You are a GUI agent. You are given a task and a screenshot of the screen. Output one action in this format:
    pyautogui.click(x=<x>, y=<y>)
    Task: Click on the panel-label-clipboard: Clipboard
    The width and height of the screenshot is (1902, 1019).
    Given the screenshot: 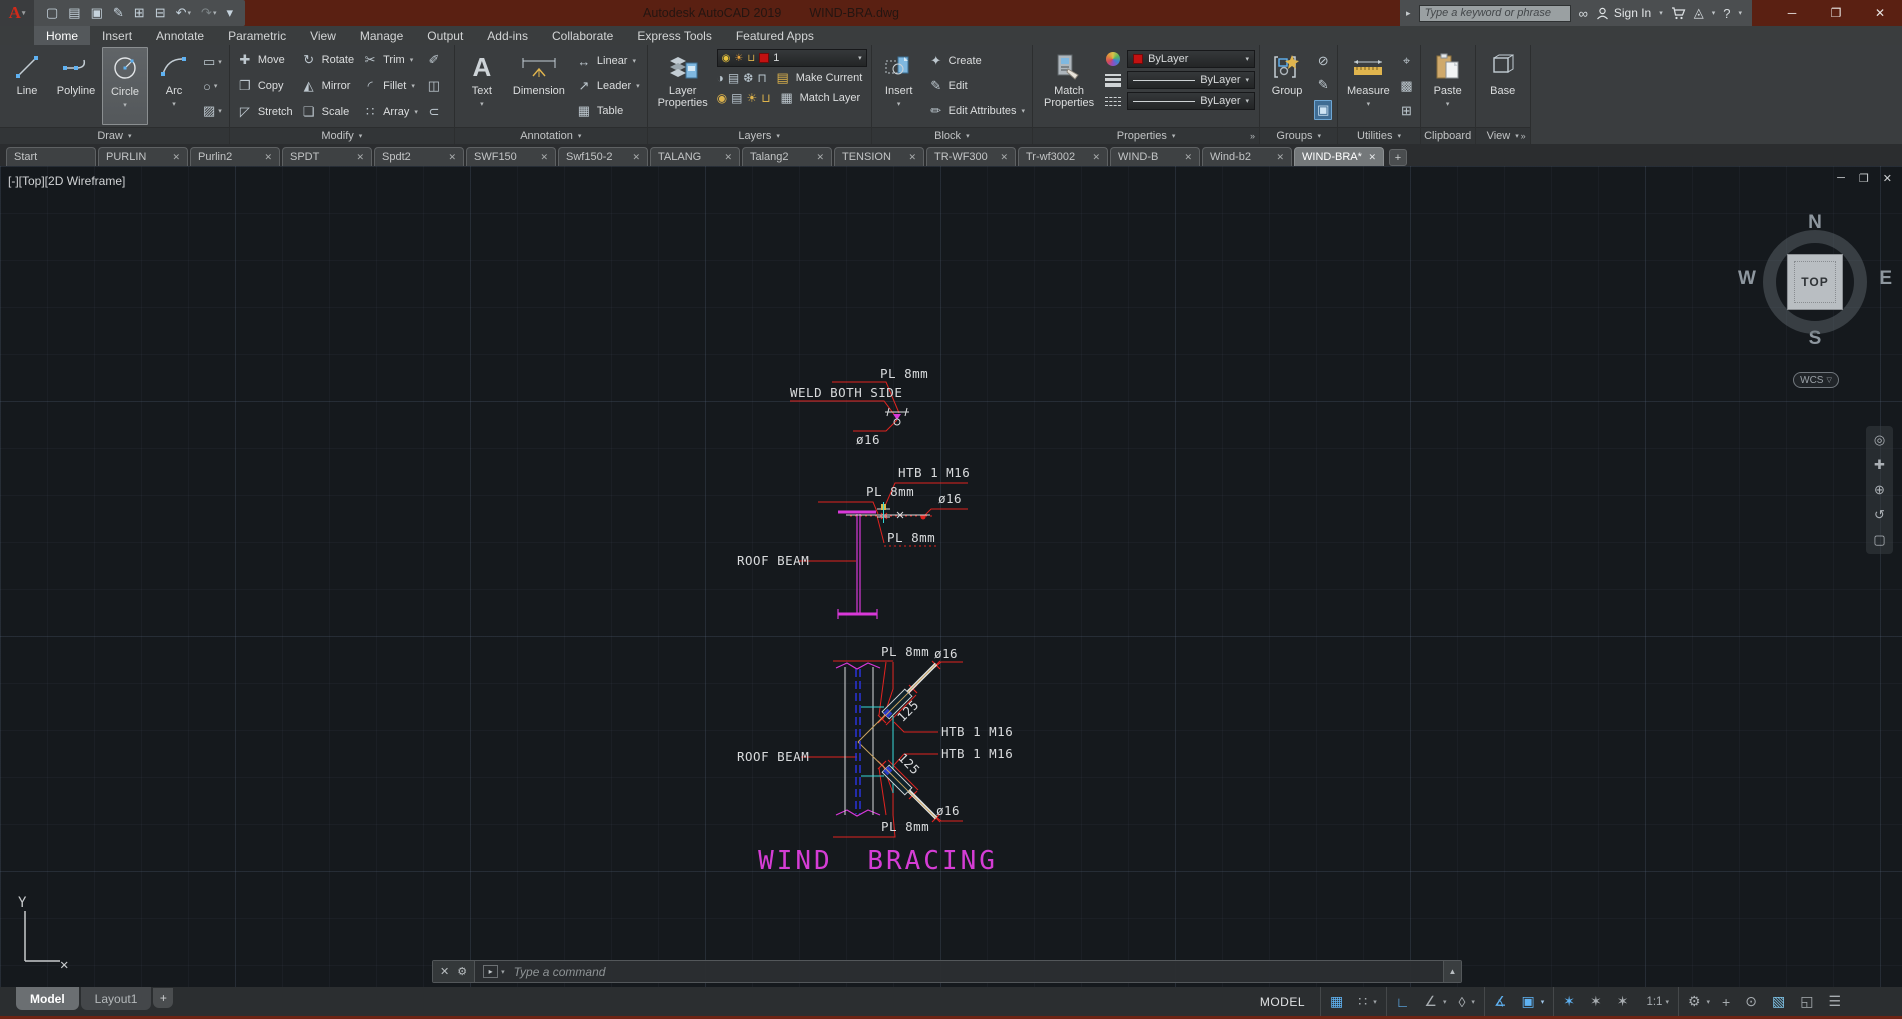 What is the action you would take?
    pyautogui.click(x=1447, y=135)
    